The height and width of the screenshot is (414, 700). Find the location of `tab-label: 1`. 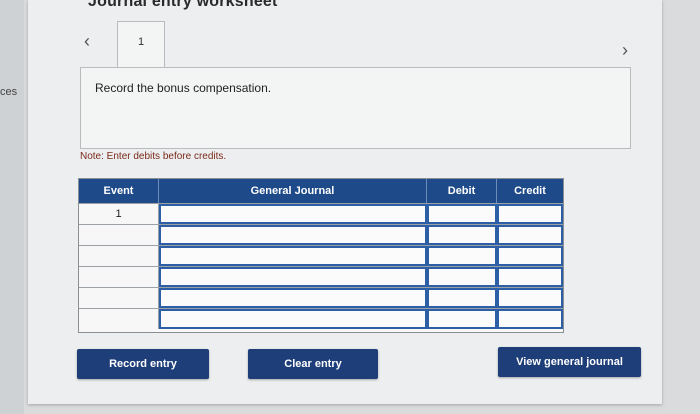

tab-label: 1 is located at coordinates (141, 42).